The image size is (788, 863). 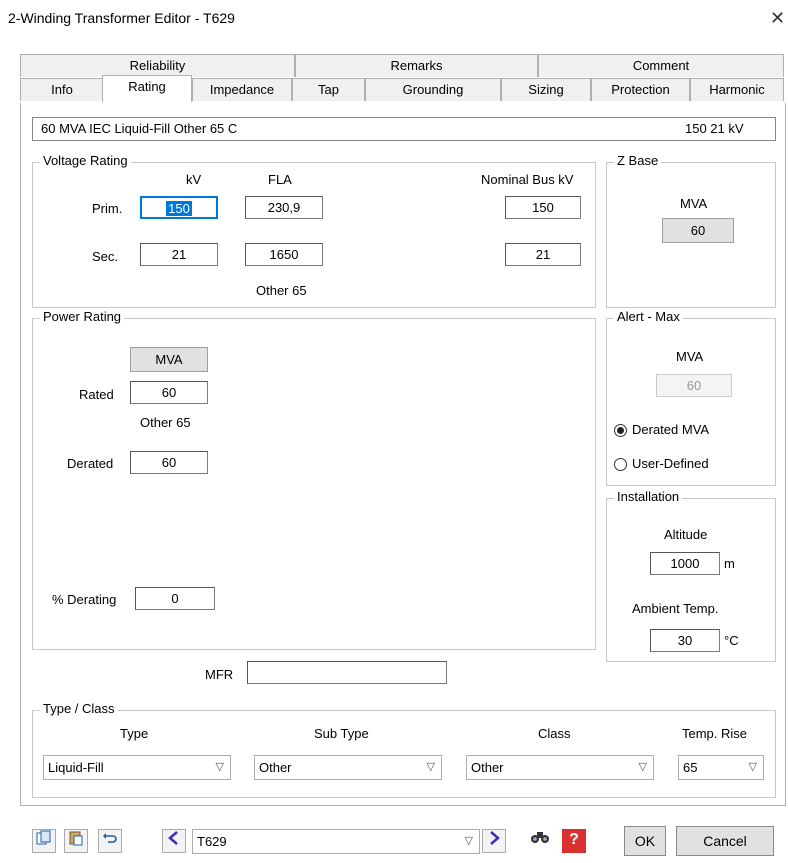 What do you see at coordinates (62, 89) in the screenshot?
I see `tab-info: Info` at bounding box center [62, 89].